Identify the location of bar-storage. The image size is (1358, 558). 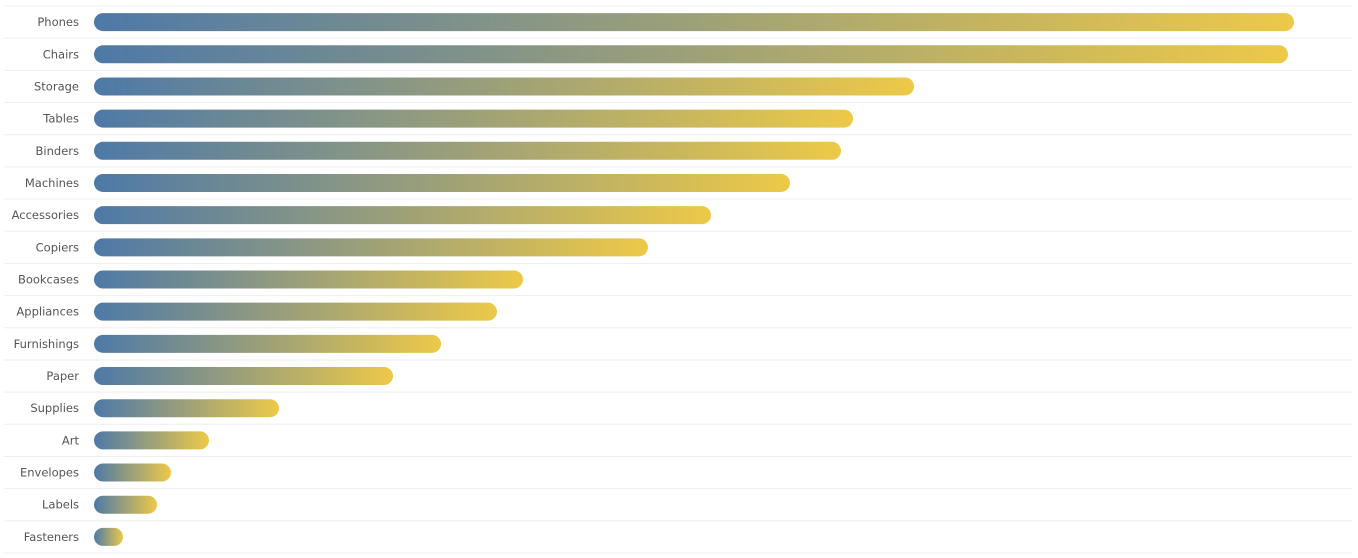
(504, 86).